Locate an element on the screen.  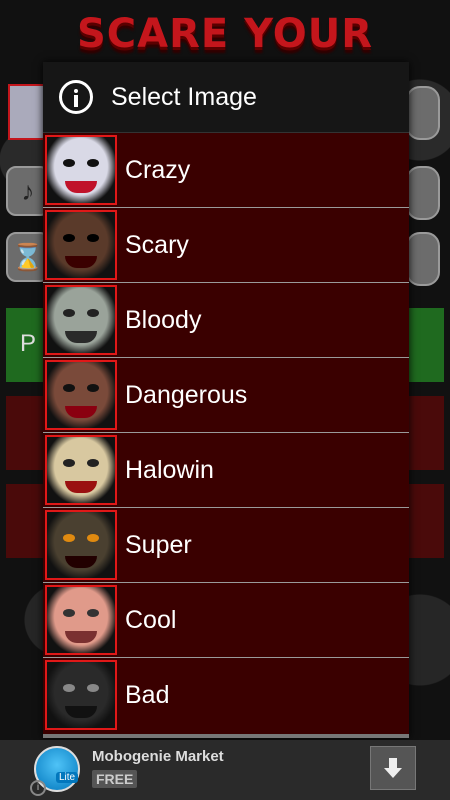
background-green-button-label: P is located at coordinates (28, 343).